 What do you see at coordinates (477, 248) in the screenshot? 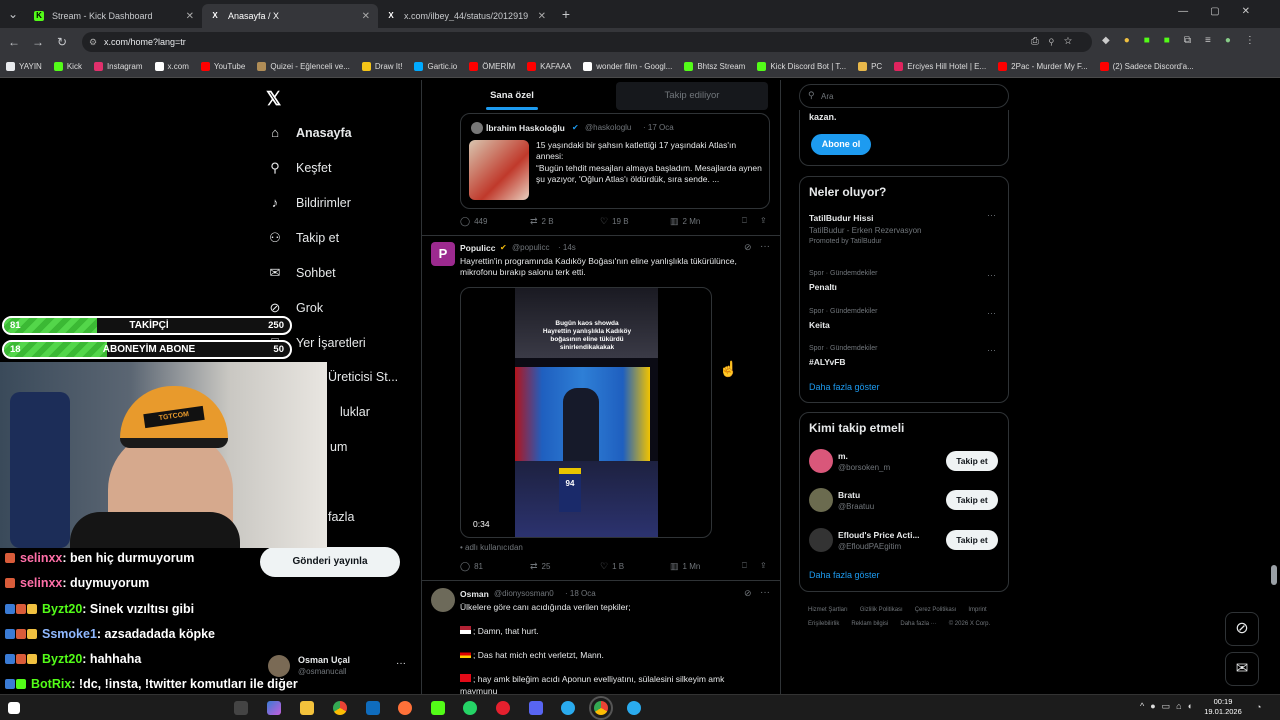
I see `post-author: Populicc` at bounding box center [477, 248].